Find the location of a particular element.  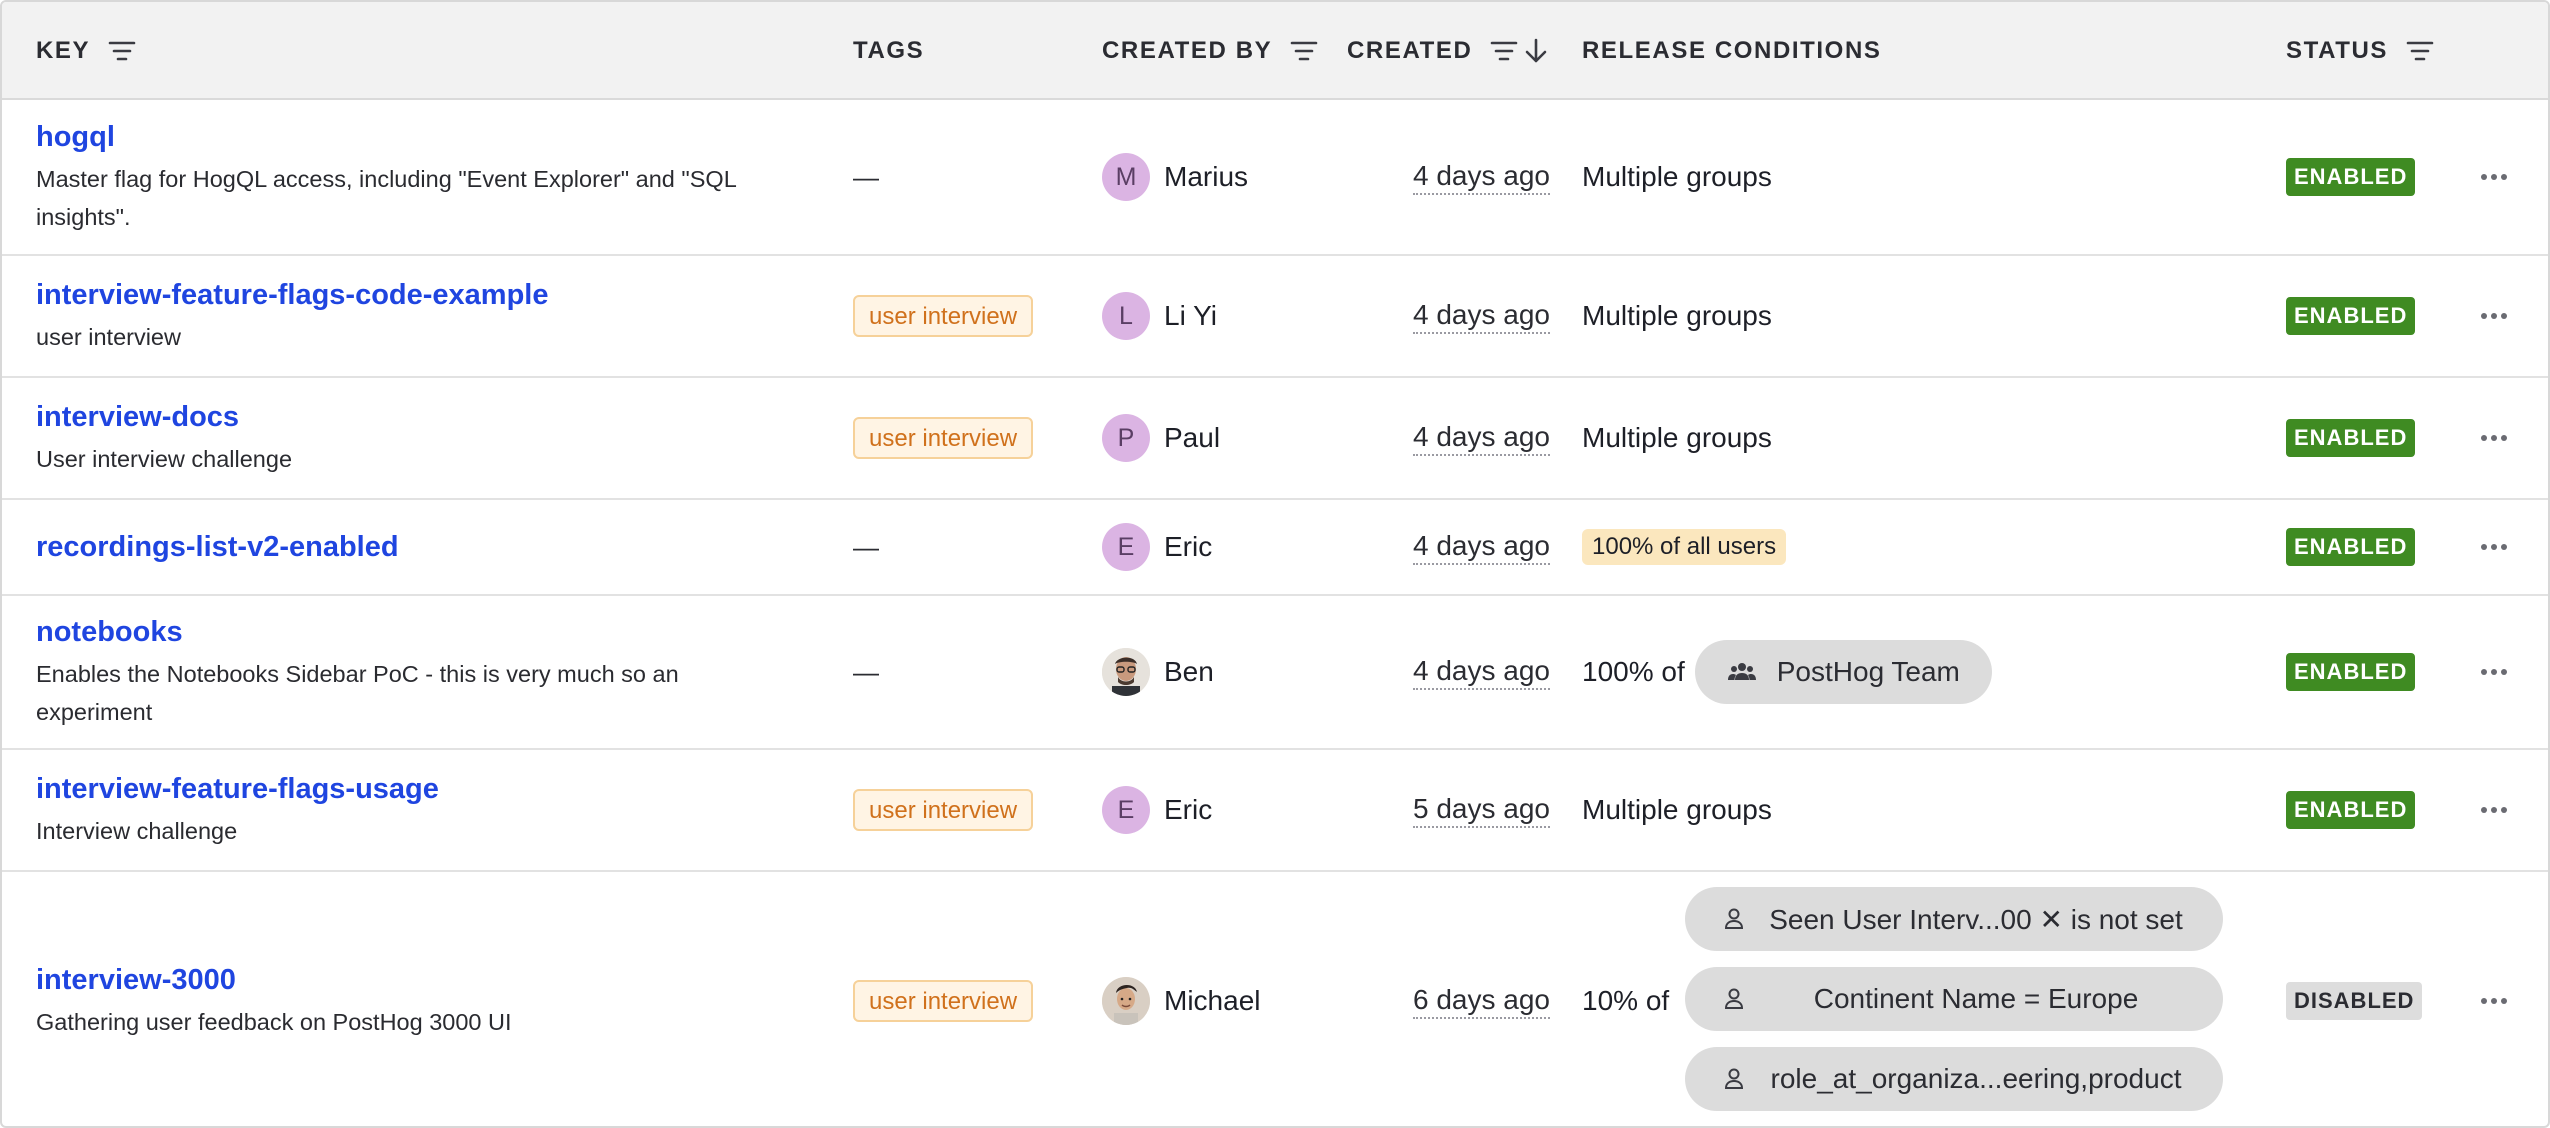

condition-text: role_at_organiza...eering,product is located at coordinates (1976, 1078).